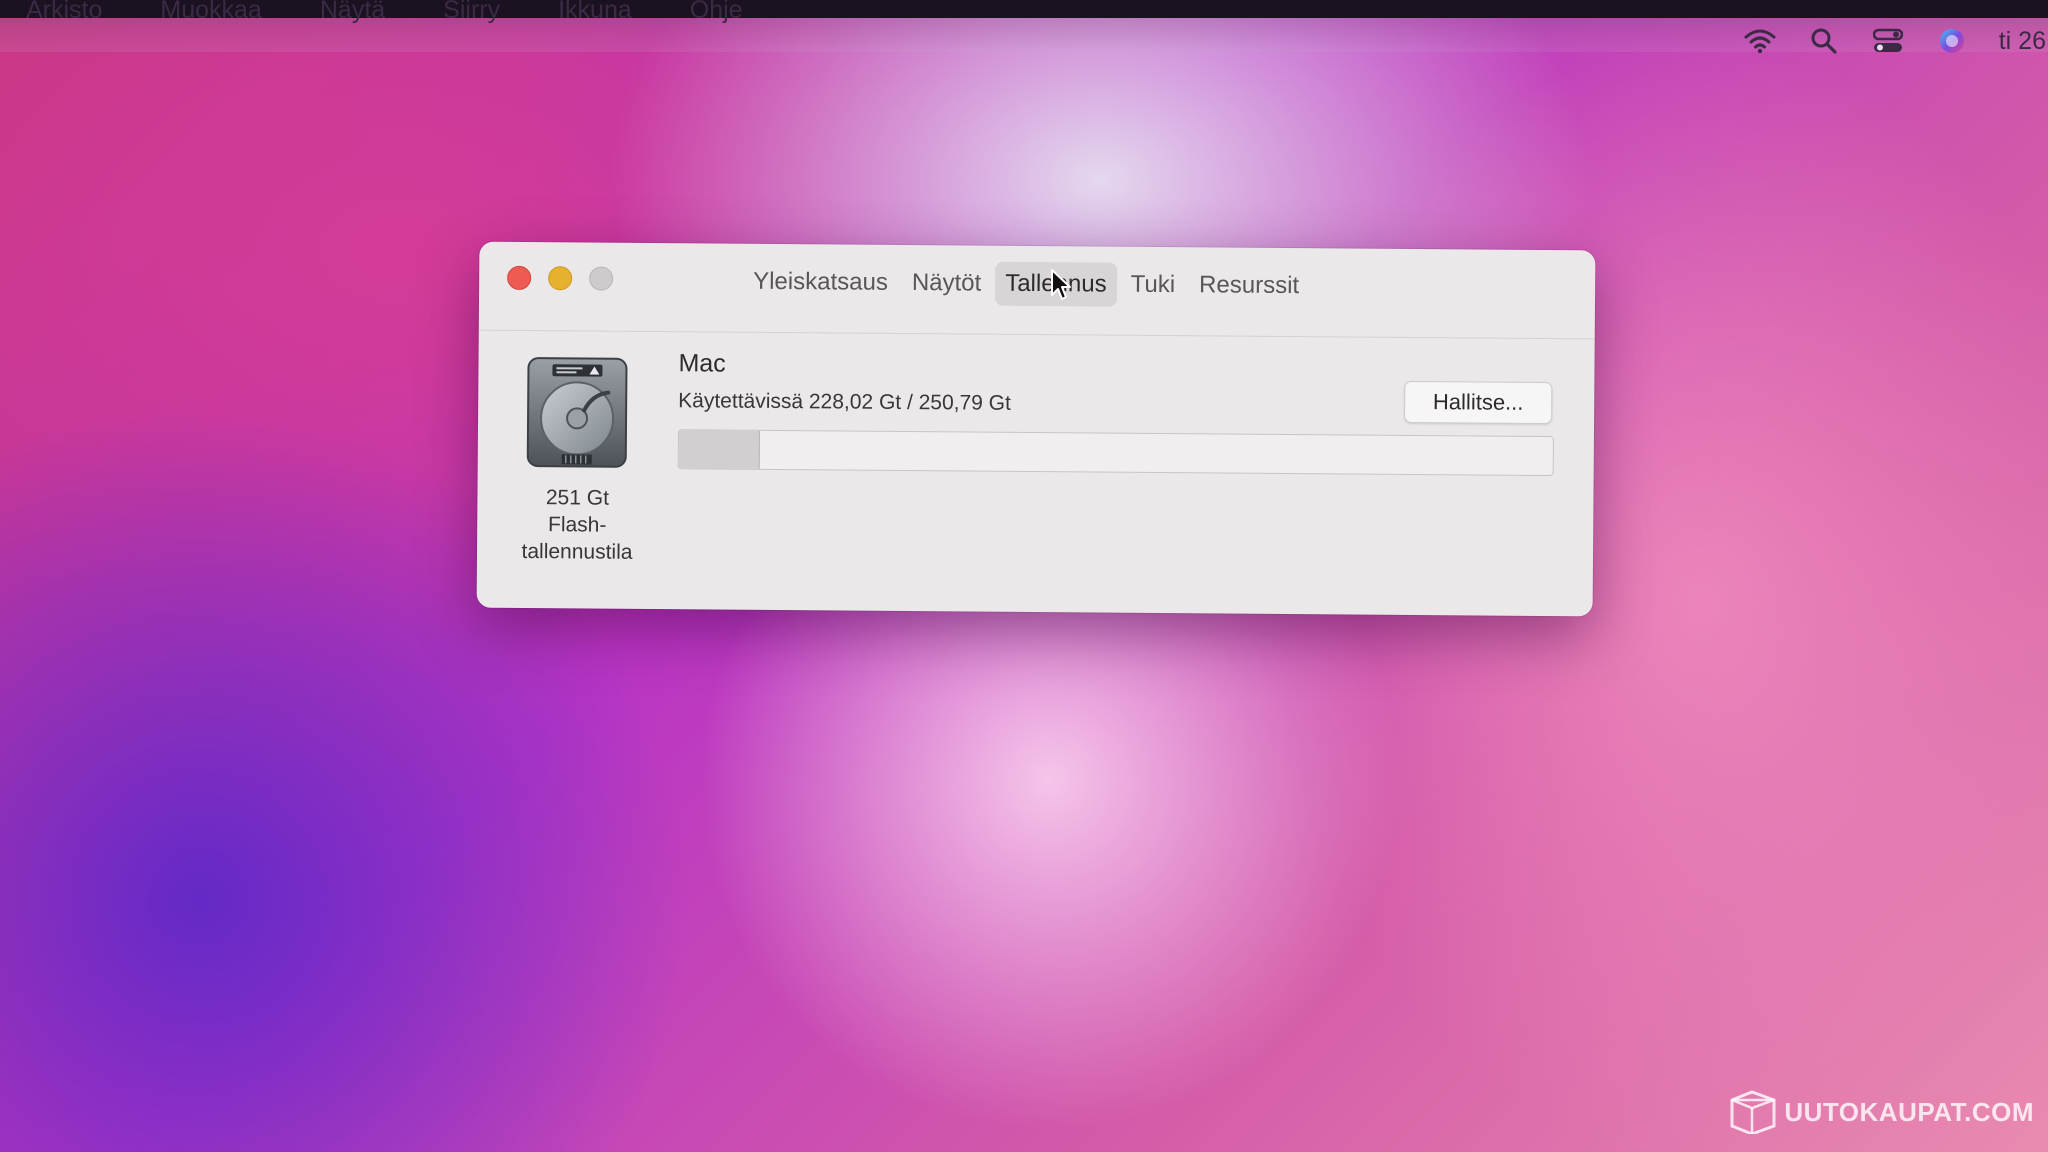 This screenshot has height=1152, width=2048. I want to click on tab-displays: Näytöt, so click(947, 283).